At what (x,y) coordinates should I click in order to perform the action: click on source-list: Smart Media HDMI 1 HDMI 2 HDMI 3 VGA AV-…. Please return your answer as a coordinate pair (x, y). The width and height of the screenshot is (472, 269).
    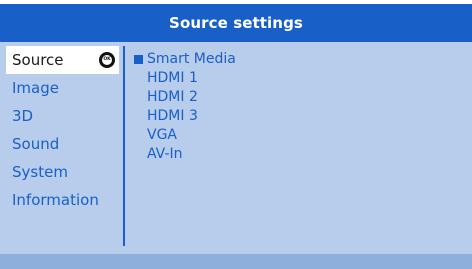
    Looking at the image, I should click on (185, 107).